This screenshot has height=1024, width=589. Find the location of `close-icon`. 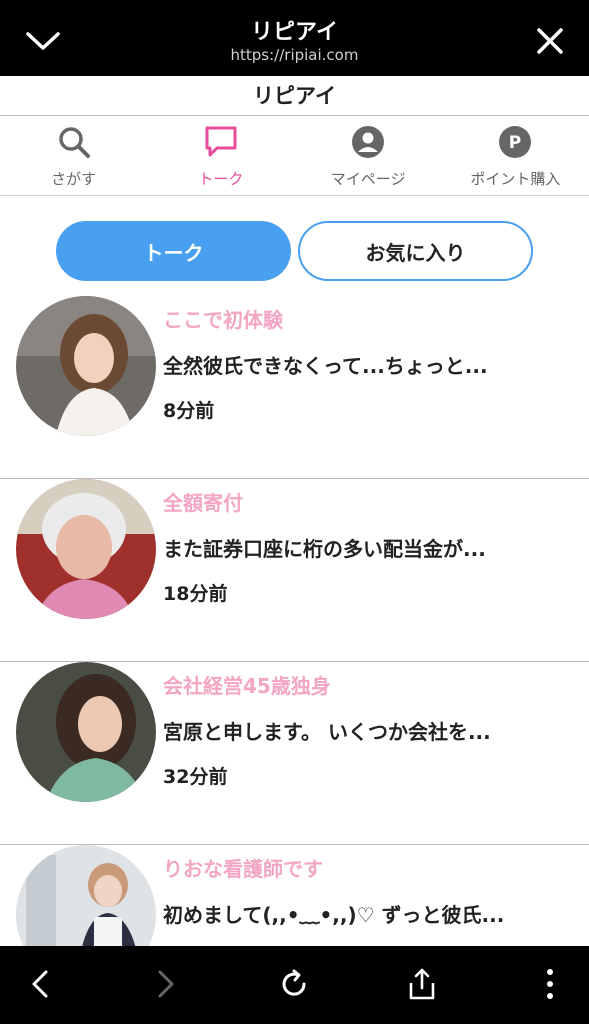

close-icon is located at coordinates (550, 41).